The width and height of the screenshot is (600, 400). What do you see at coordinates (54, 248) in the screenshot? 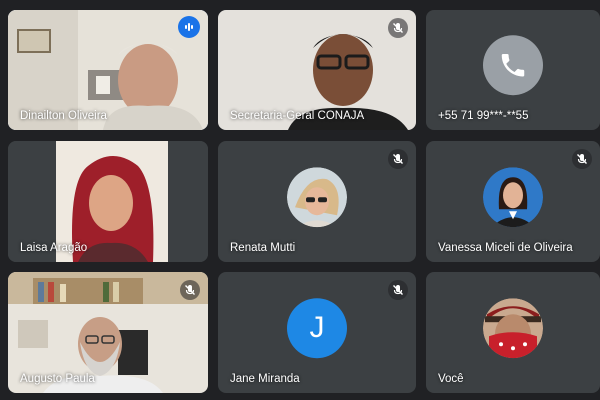
I see `participant-name: Laisa Aragão` at bounding box center [54, 248].